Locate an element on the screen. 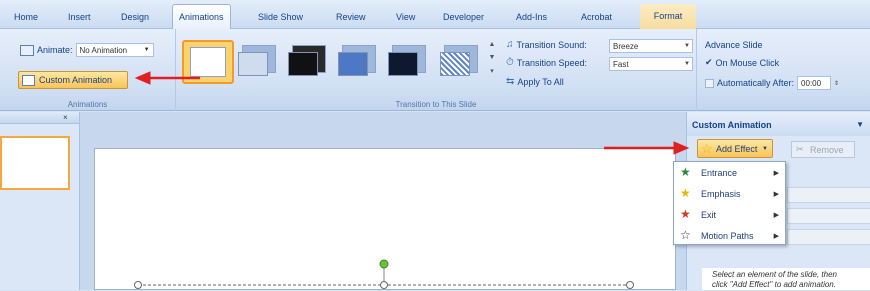  animations-group-label: Animations is located at coordinates (87, 104).